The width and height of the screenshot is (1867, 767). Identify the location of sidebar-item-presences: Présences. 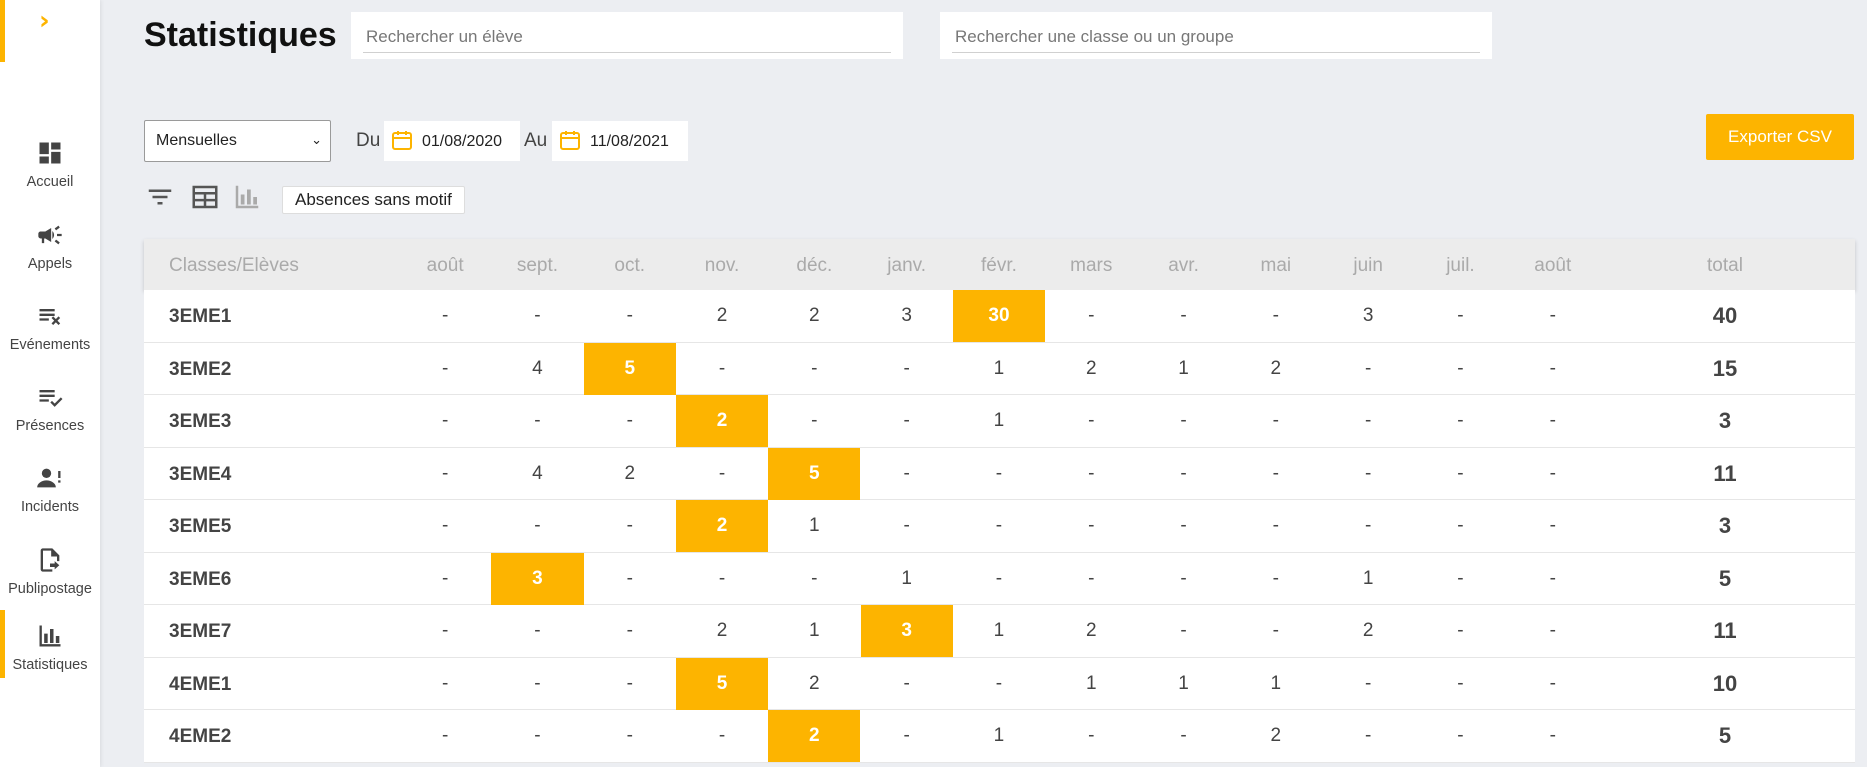
(50, 410).